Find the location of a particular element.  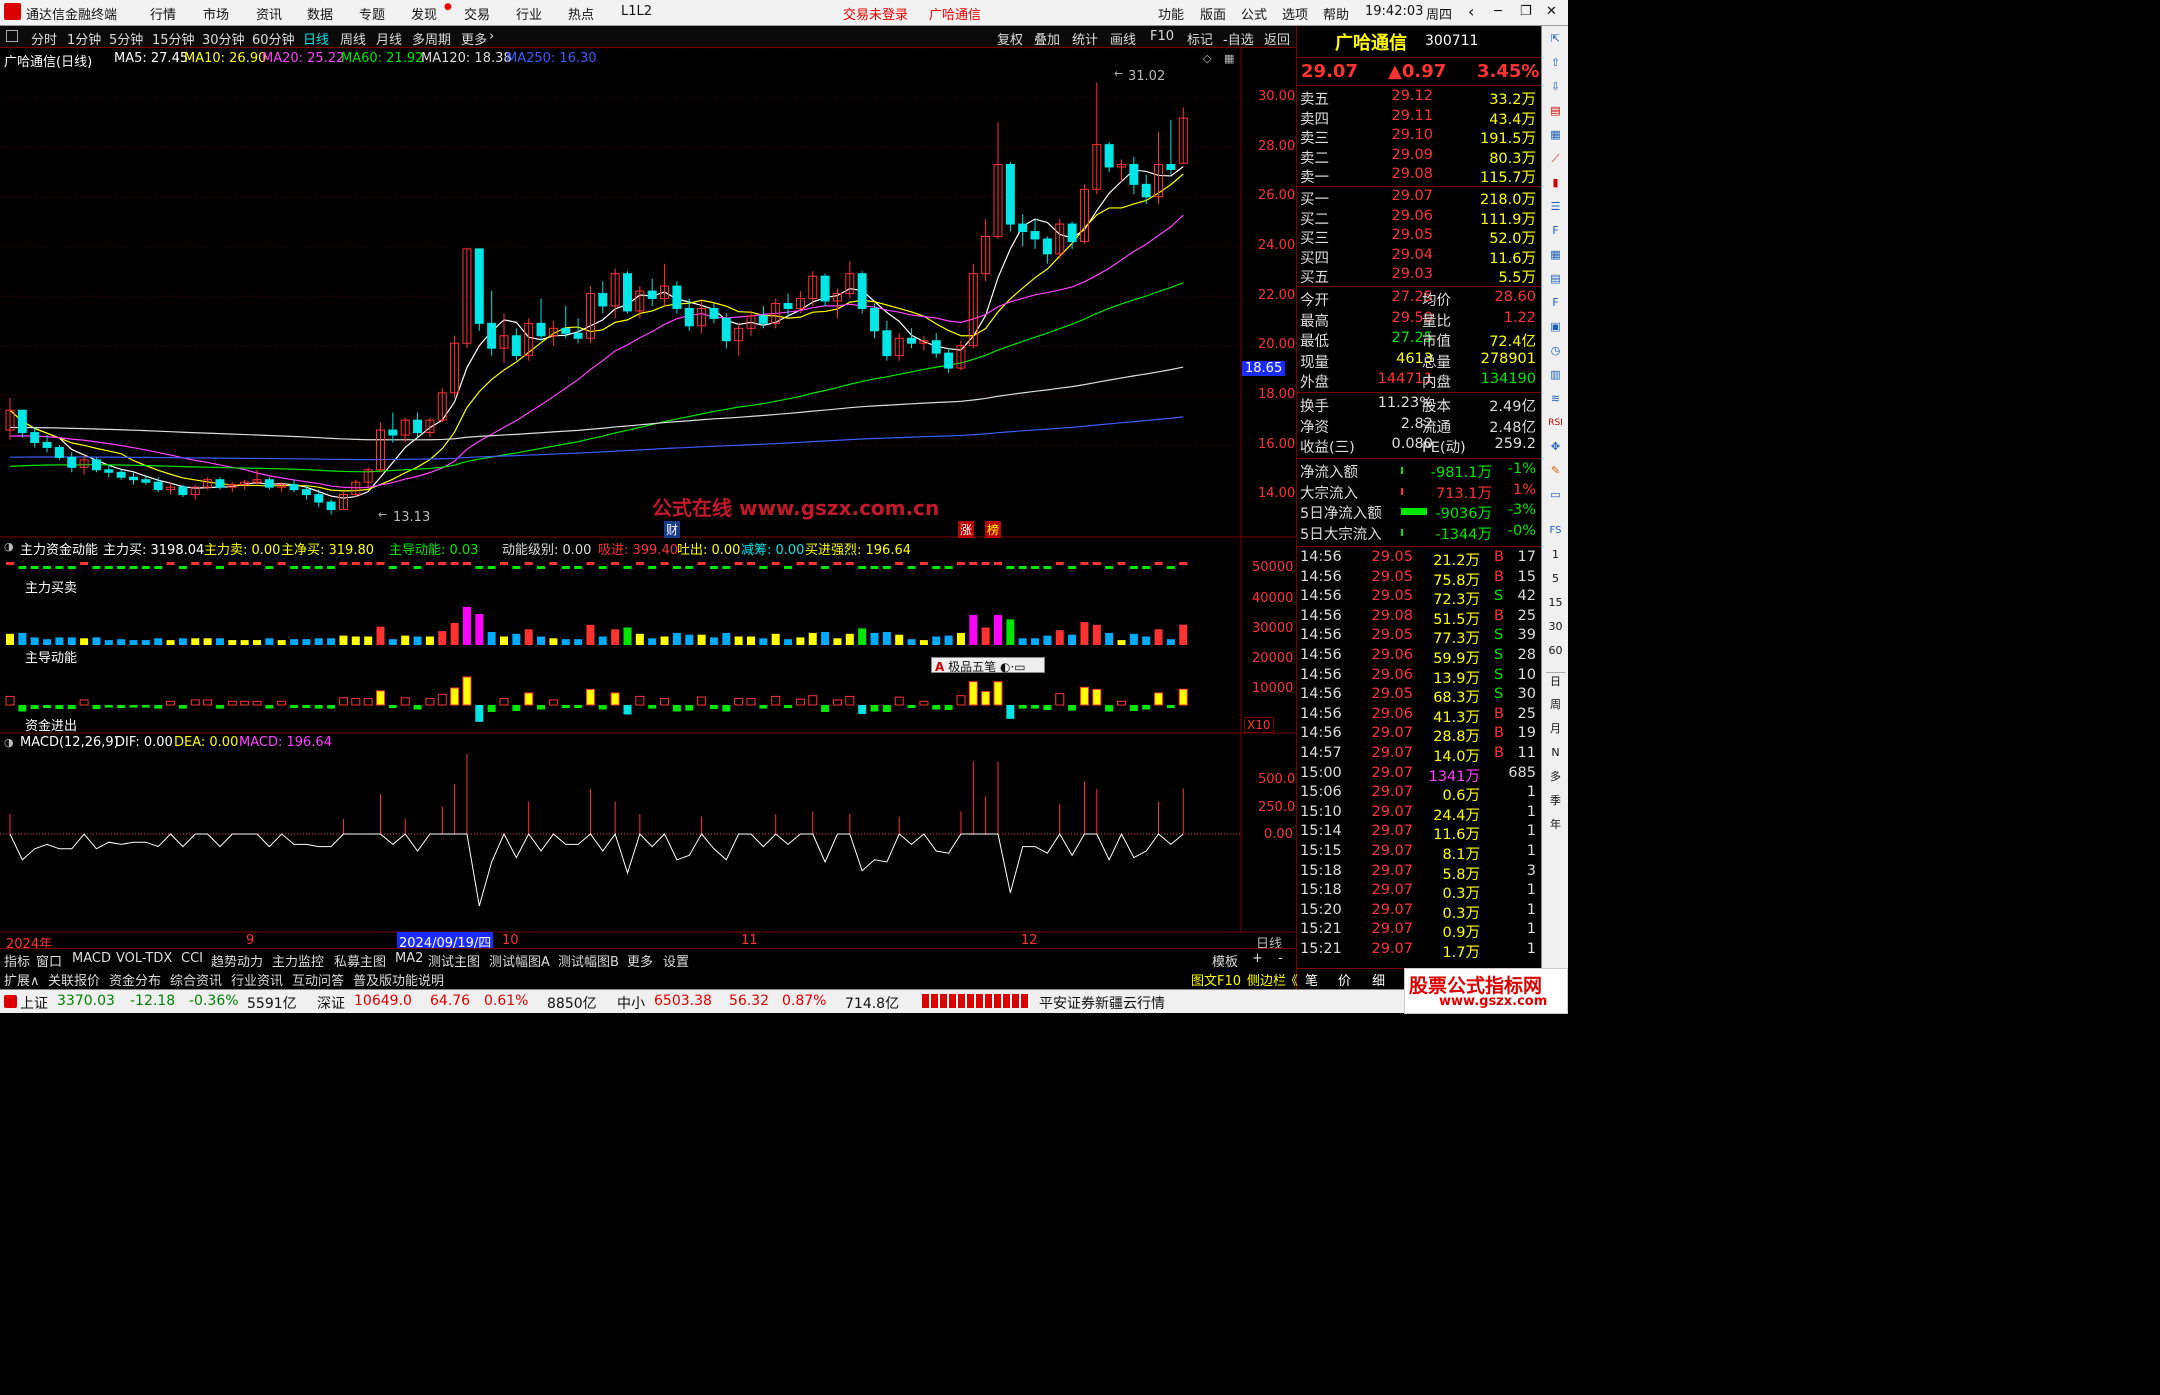

period-更多: 更多 is located at coordinates (474, 38).